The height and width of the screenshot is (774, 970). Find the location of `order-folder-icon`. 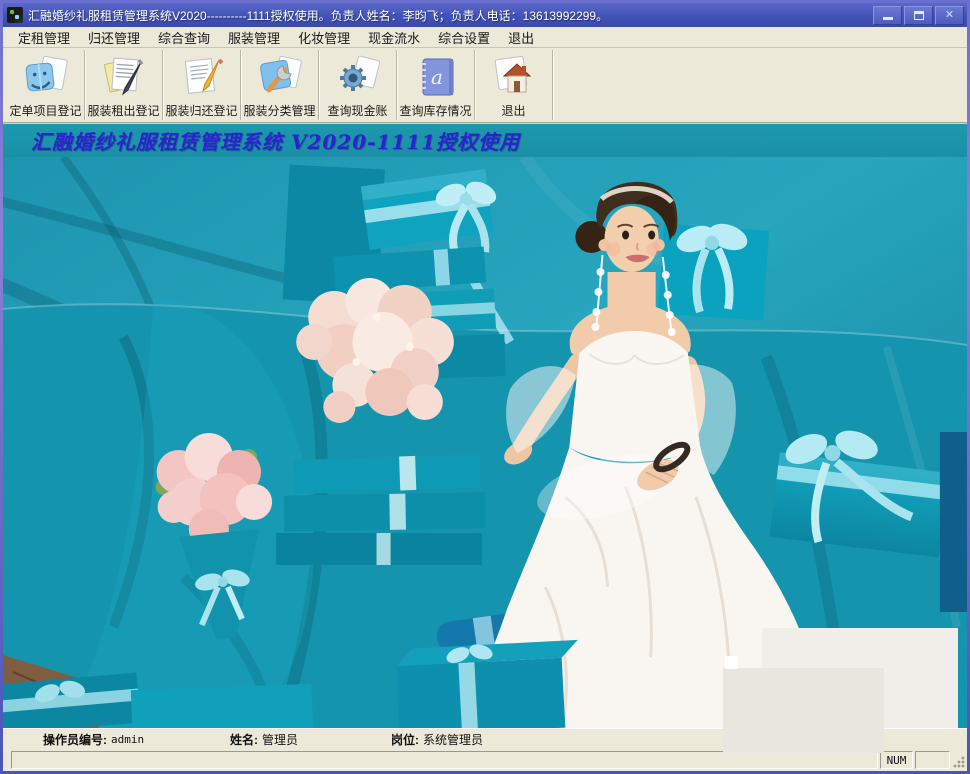

order-folder-icon is located at coordinates (46, 77).